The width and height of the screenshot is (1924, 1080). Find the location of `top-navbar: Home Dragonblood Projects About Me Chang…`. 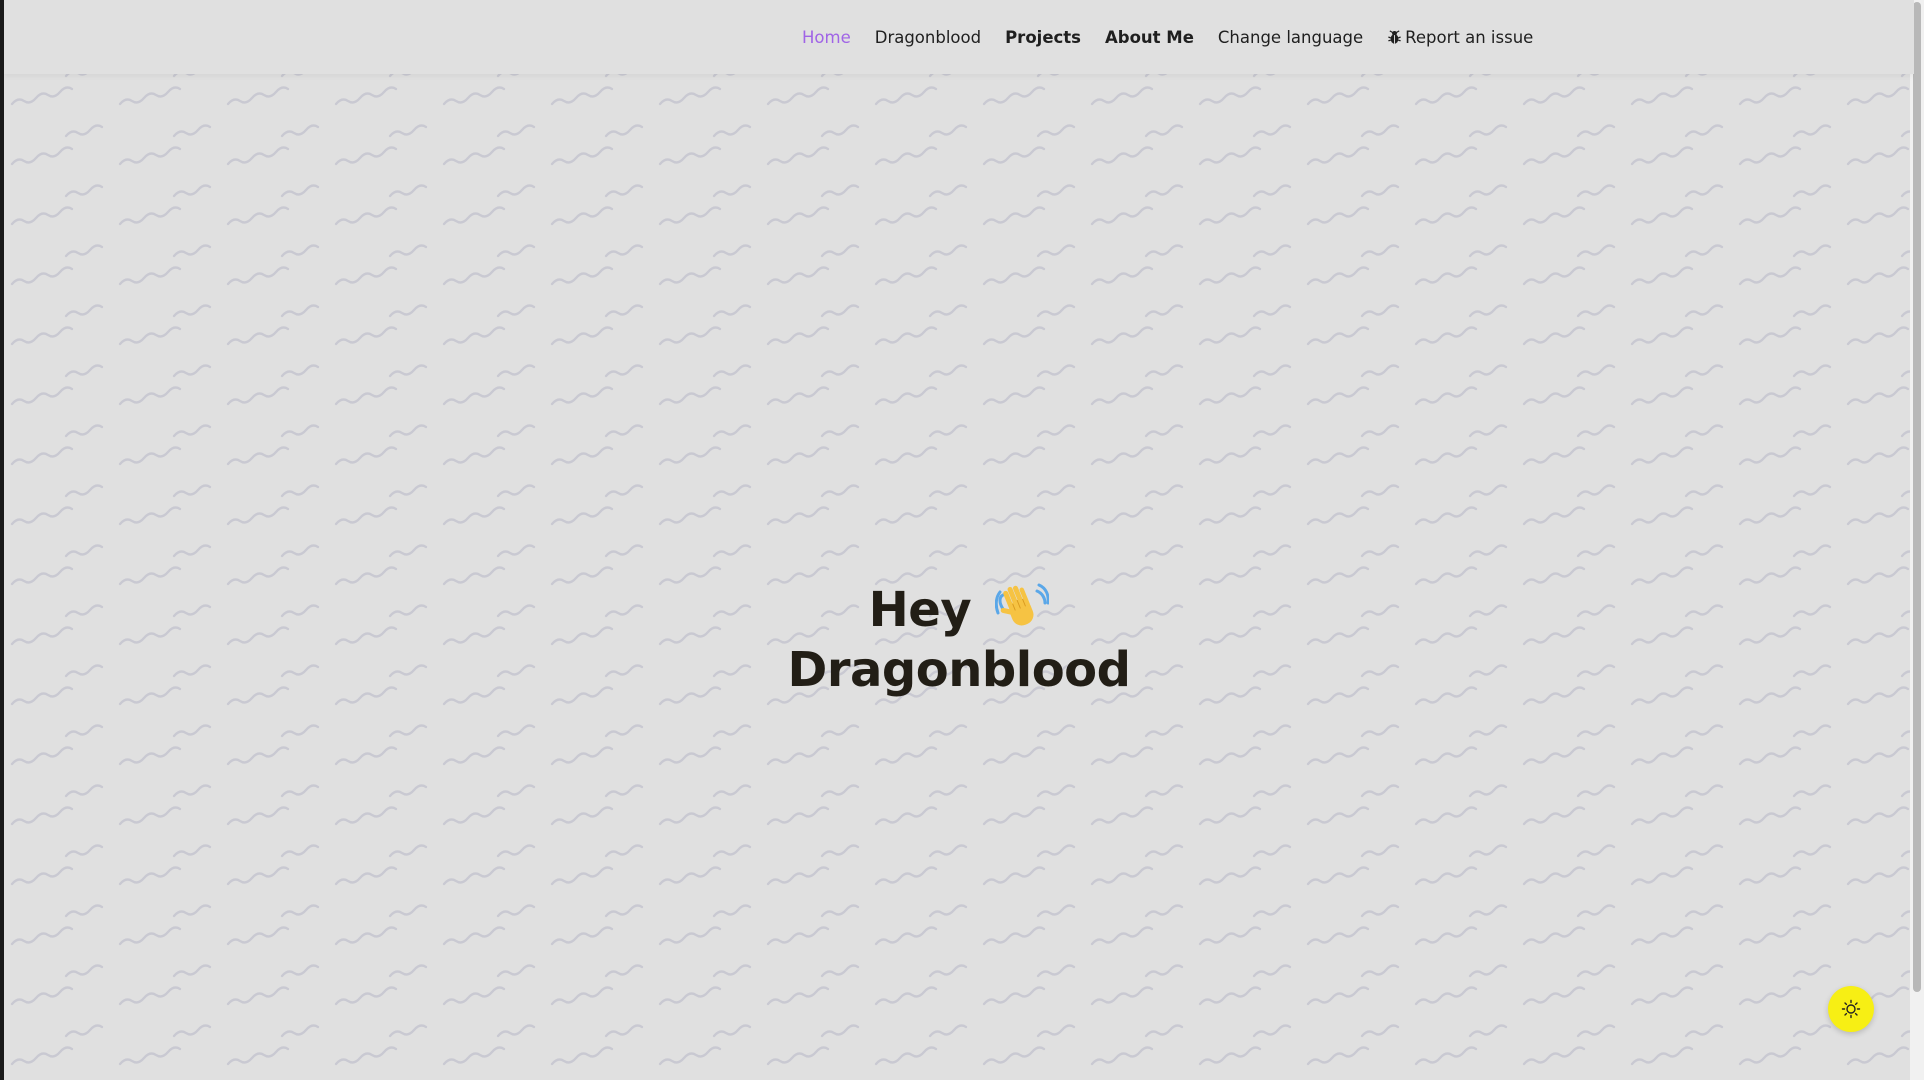

top-navbar: Home Dragonblood Projects About Me Chang… is located at coordinates (959, 37).